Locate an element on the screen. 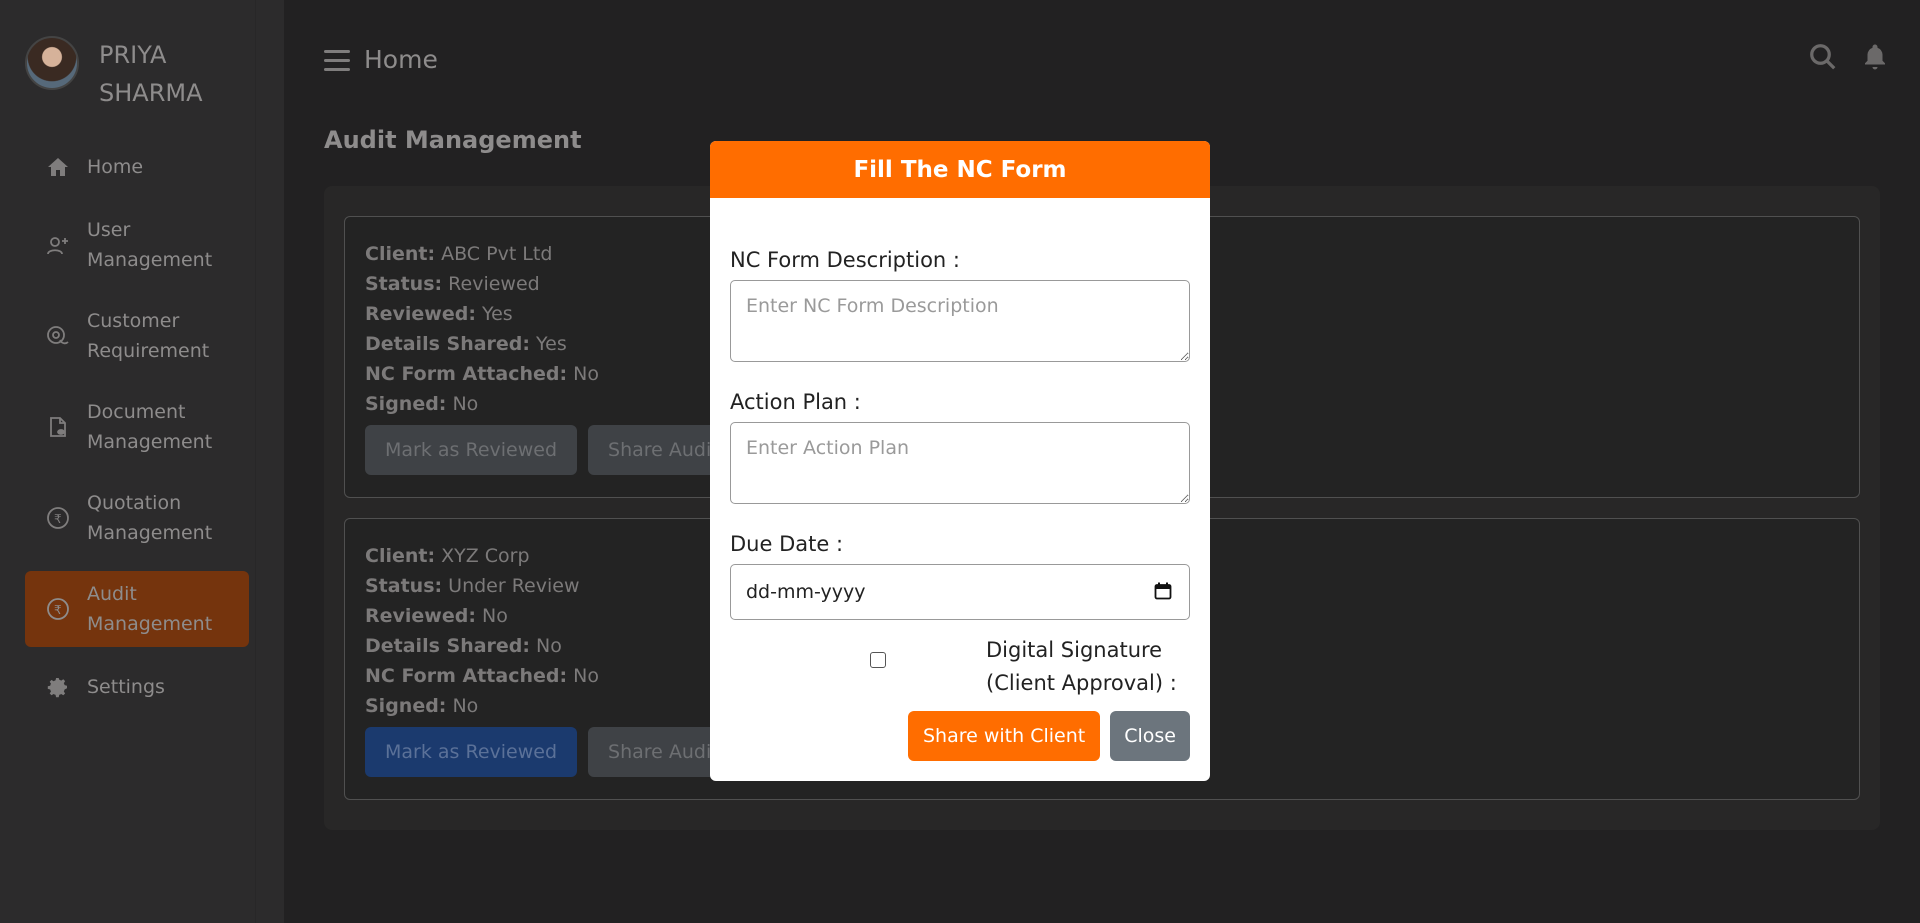 This screenshot has height=923, width=1920. description-textarea is located at coordinates (960, 321).